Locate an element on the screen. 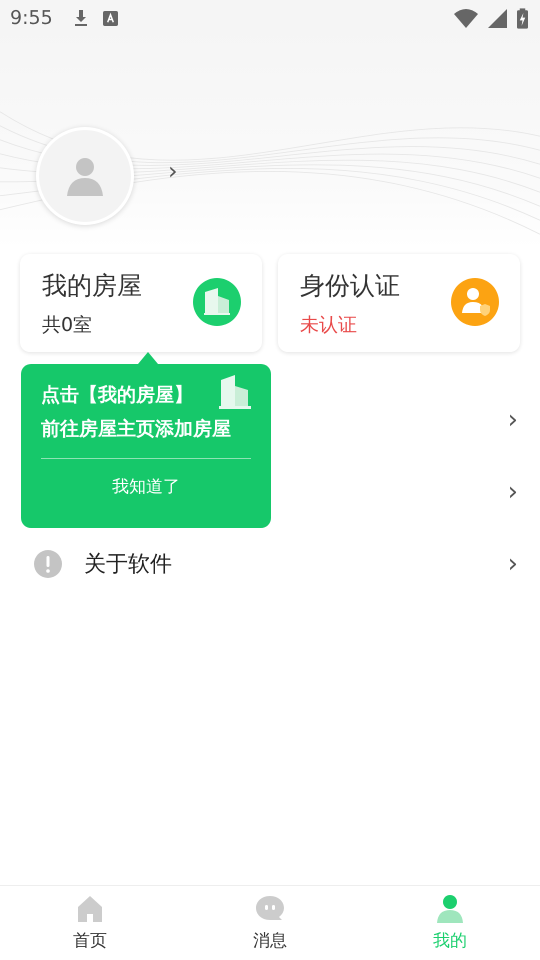 This screenshot has height=960, width=540. tooltip-text: 点击【我的房屋】 is located at coordinates (117, 395).